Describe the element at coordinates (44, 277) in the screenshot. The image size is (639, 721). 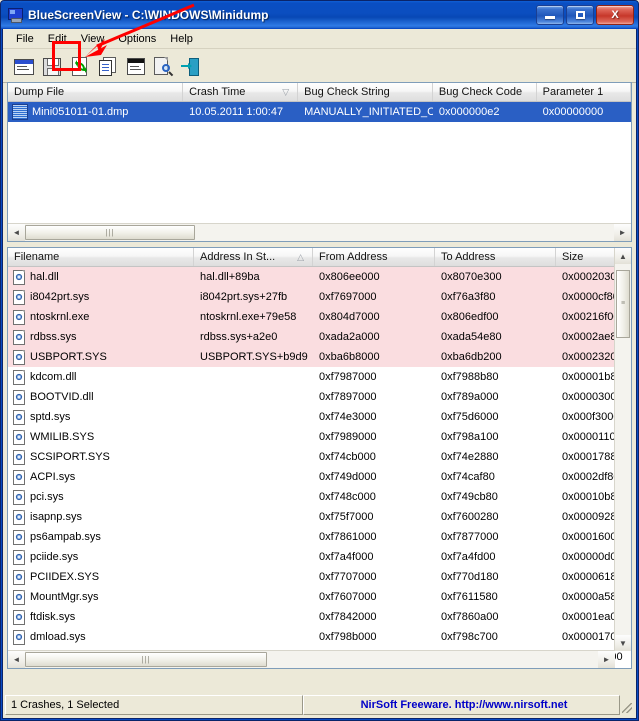
I see `driver-filename-label: hal.dll` at that location.